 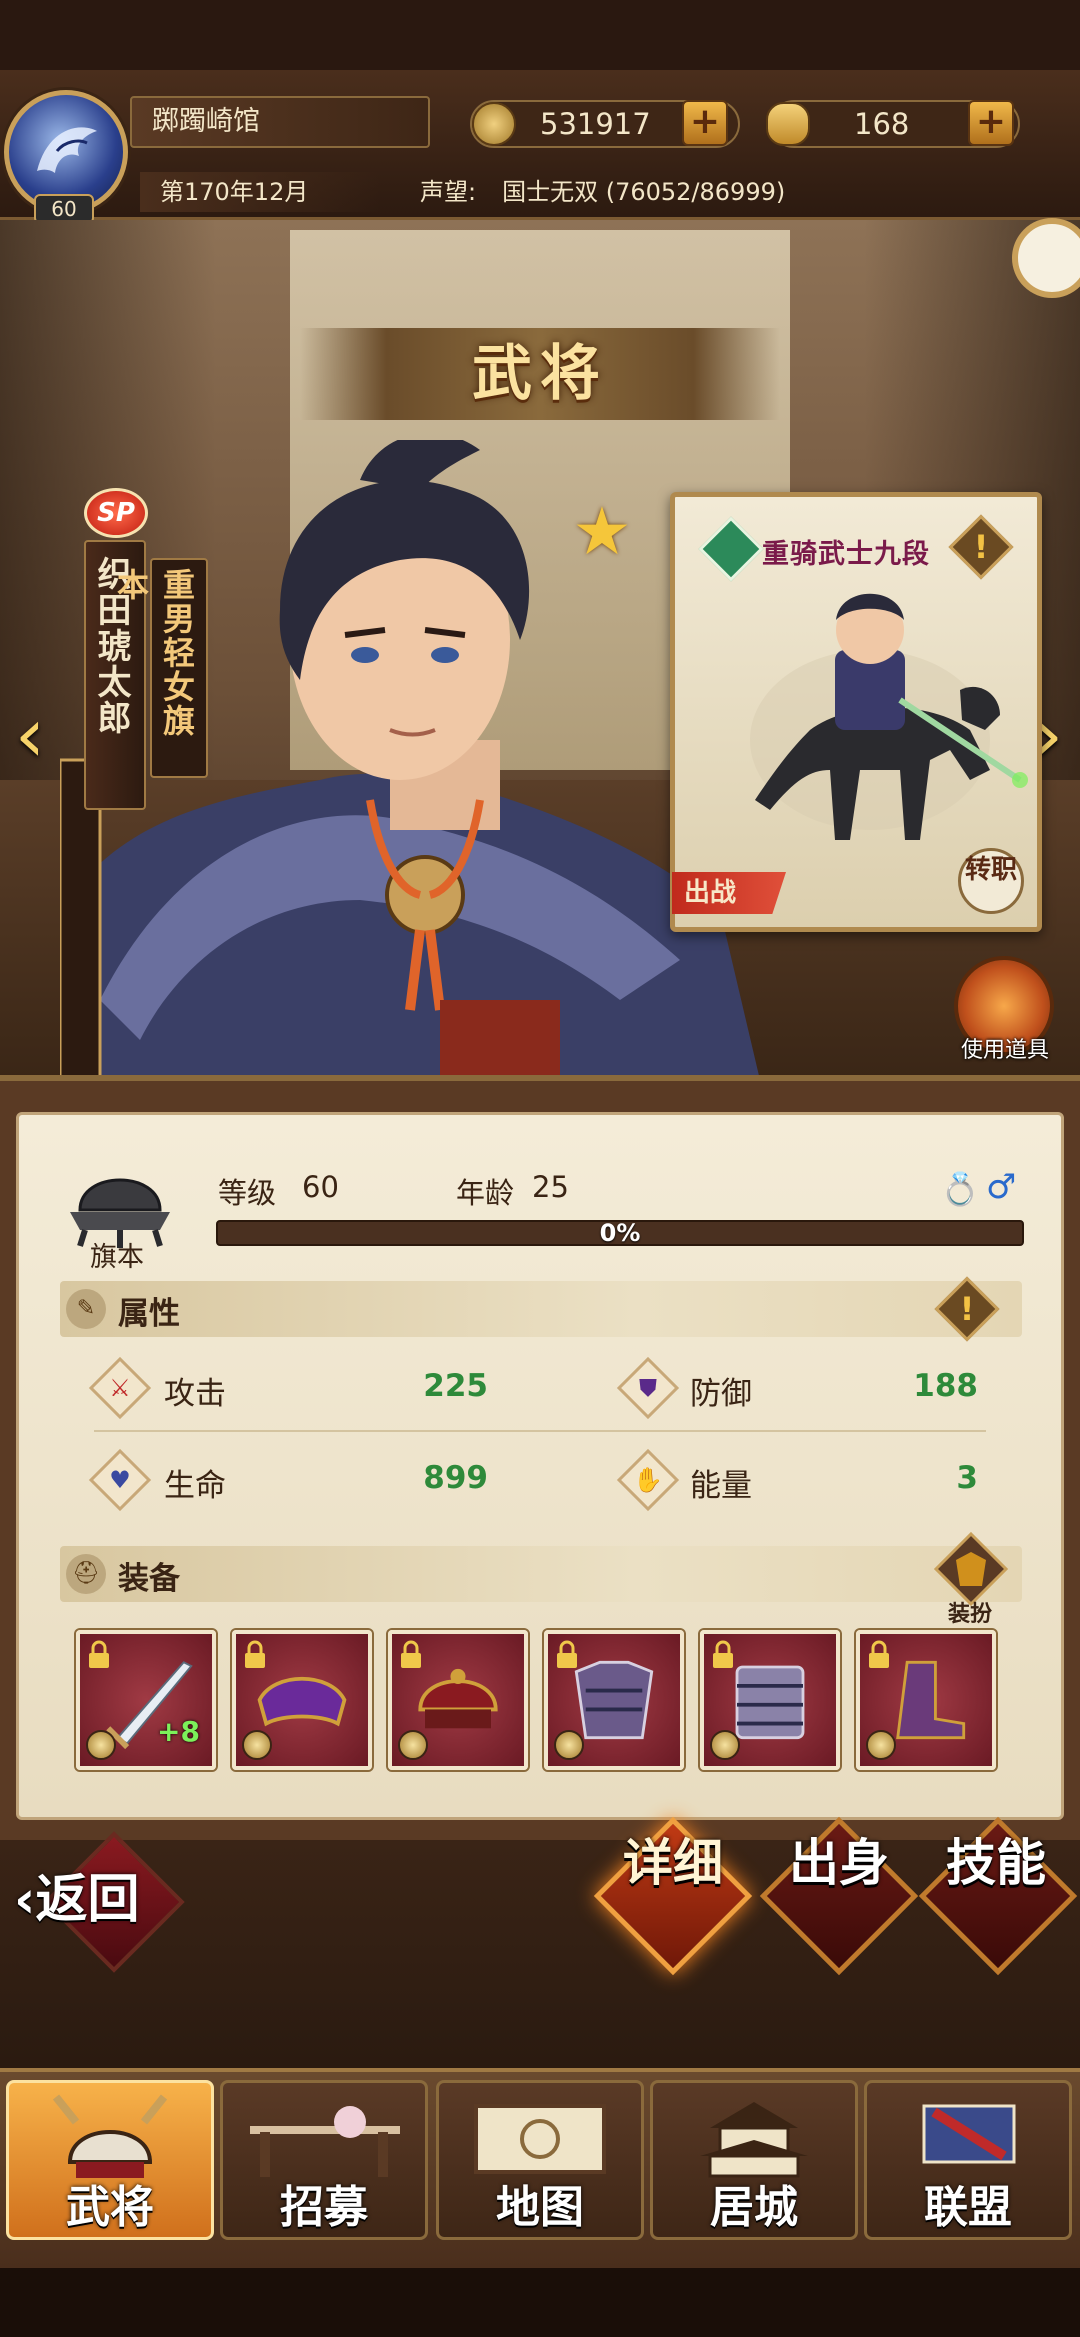 I want to click on fame-display: 声望: 国士无双 (76052/86999), so click(x=602, y=192).